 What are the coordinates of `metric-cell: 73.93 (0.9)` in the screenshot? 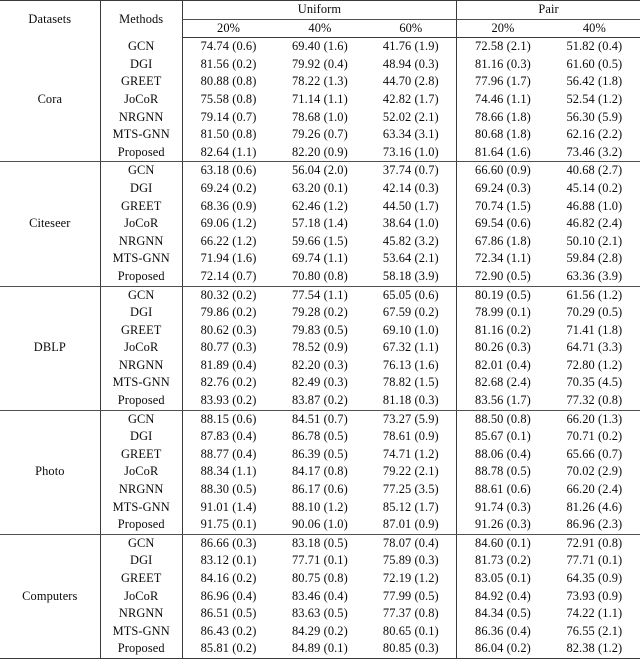 It's located at (594, 595).